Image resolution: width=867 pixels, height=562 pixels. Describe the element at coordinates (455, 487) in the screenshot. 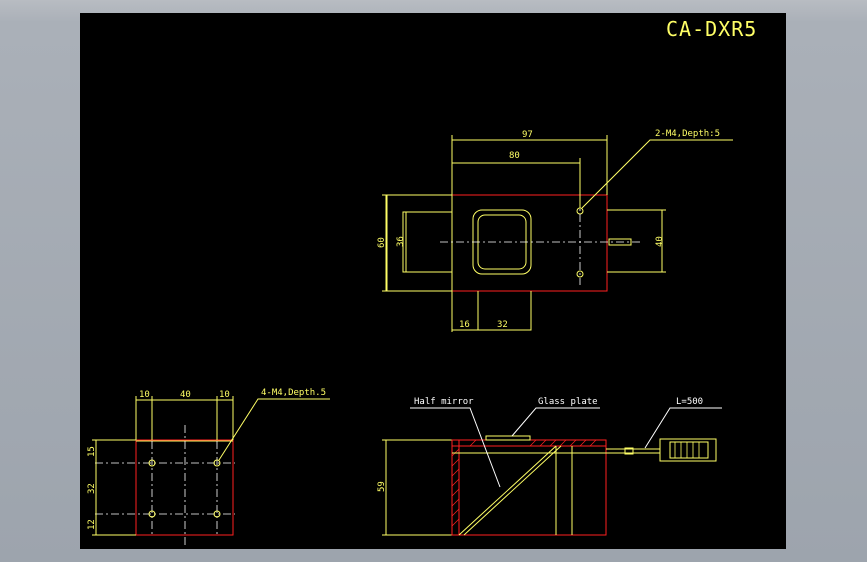

I see `side-wall-hatch` at that location.